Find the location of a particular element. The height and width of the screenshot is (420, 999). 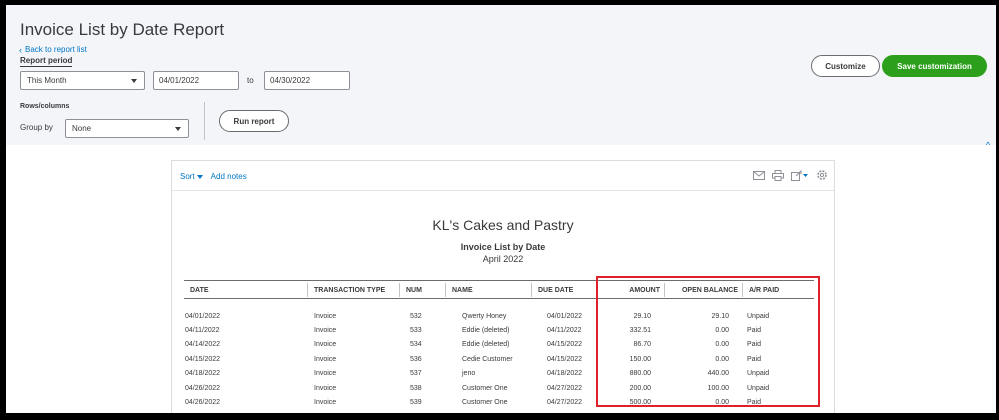

sort-dropdown: Sort is located at coordinates (191, 176).